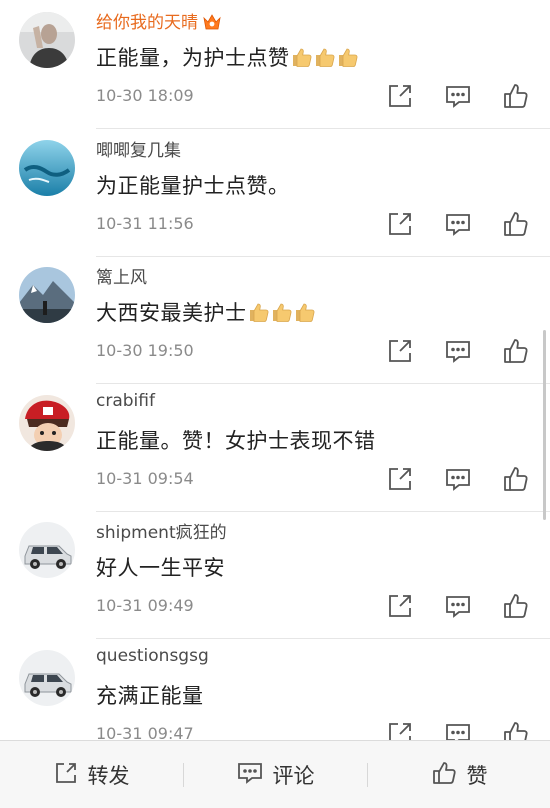 This screenshot has width=550, height=808. I want to click on comment-timestamp: 10-31 09:47, so click(145, 732).